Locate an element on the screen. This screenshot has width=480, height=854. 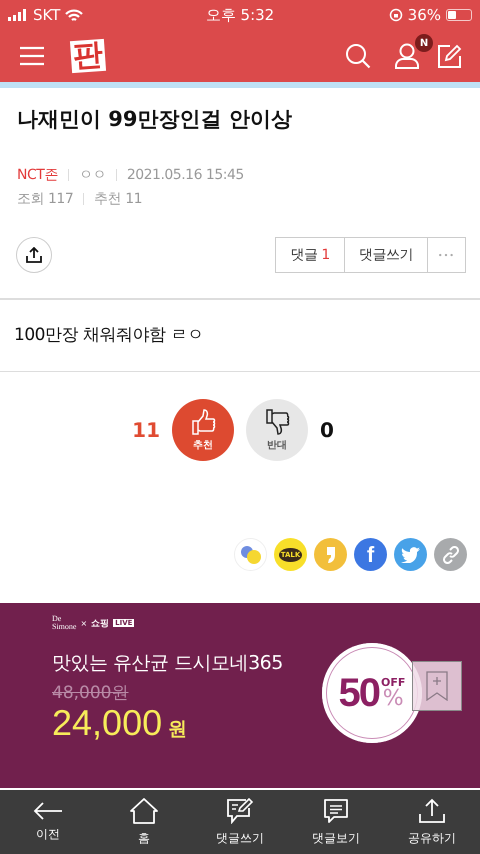
copy-link-button is located at coordinates (450, 554).